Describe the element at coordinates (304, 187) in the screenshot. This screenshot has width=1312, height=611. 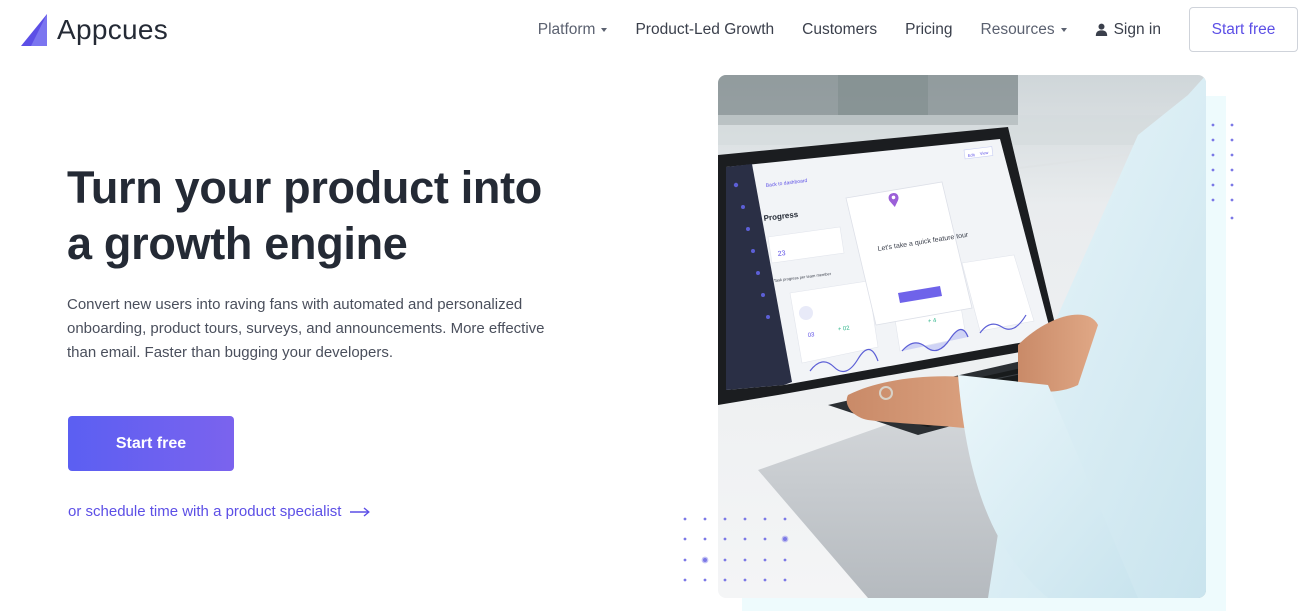
I see `hero-title-line-1: Turn your product into` at that location.